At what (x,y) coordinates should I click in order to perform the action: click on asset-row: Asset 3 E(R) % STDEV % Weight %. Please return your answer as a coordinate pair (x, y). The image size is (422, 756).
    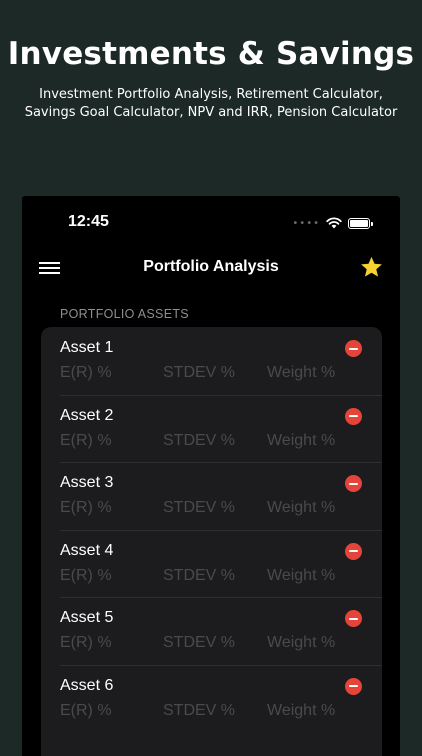
    Looking at the image, I should click on (211, 496).